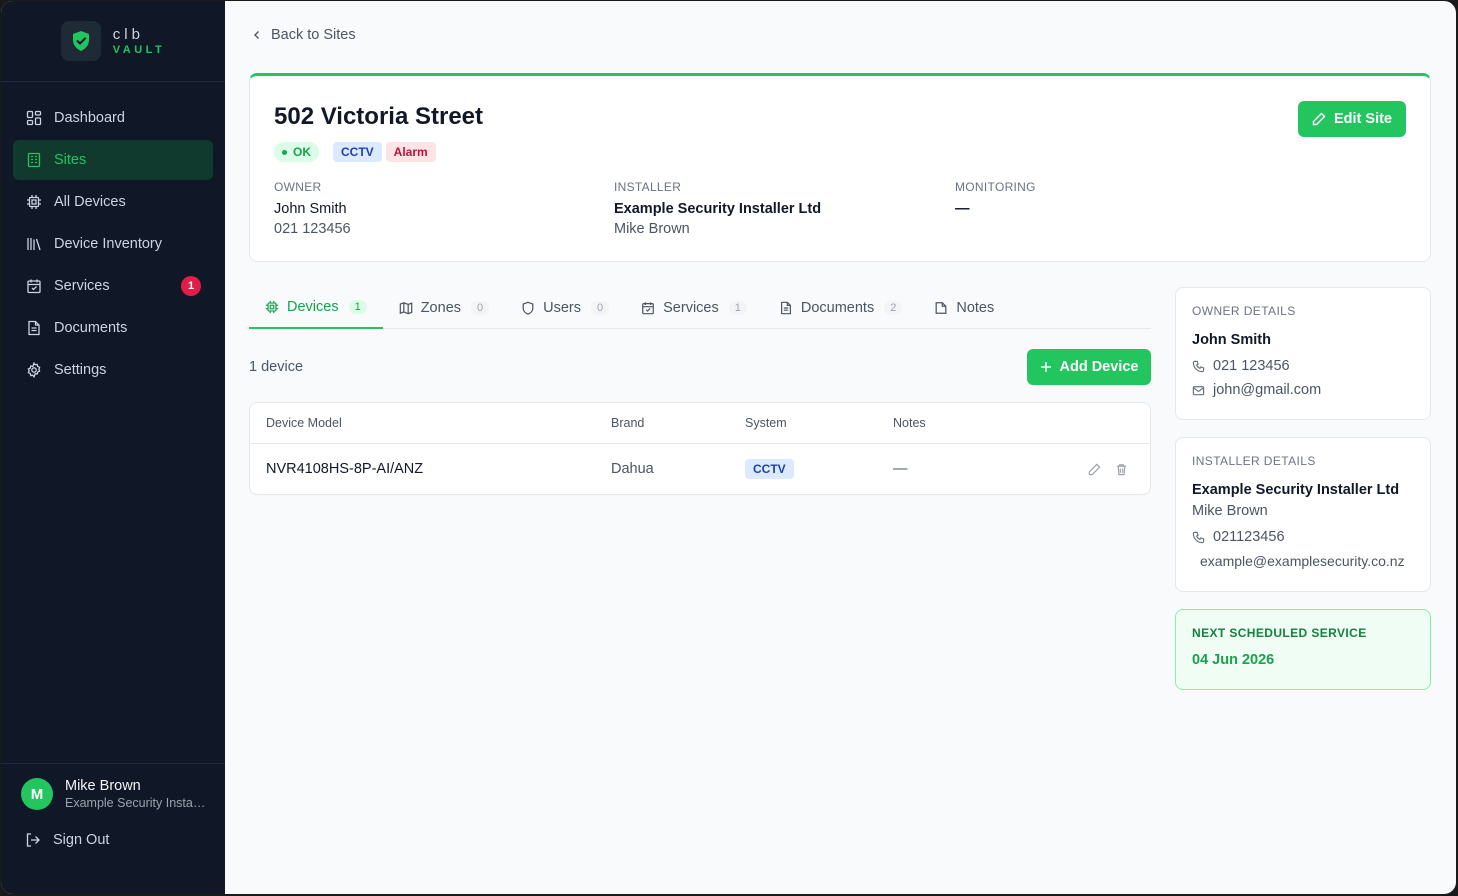  I want to click on next-service-label: NEXT SCHEDULED SERVICE, so click(1279, 633).